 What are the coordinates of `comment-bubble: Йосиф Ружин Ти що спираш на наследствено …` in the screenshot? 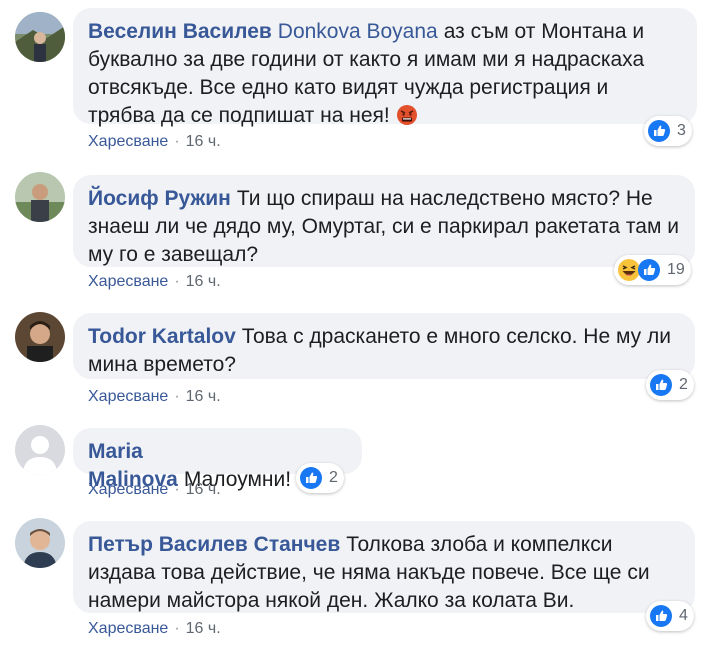 It's located at (384, 221).